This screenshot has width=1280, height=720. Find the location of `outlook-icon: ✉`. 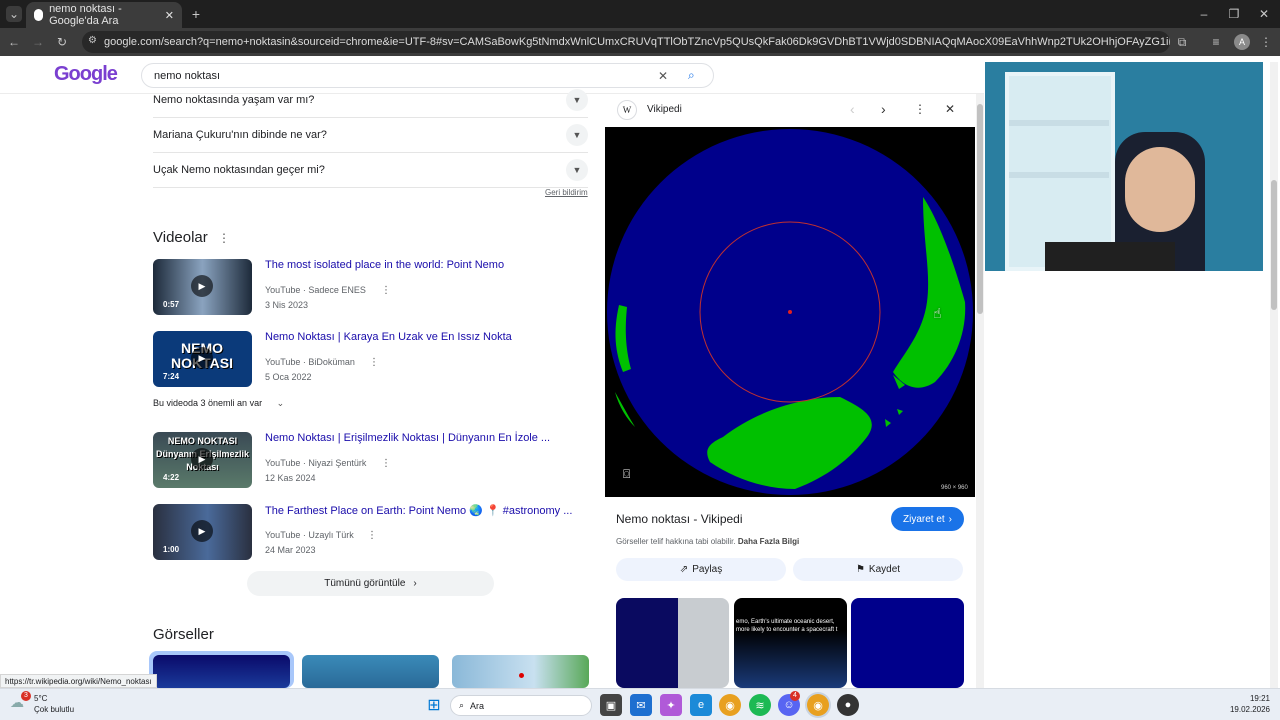

outlook-icon: ✉ is located at coordinates (641, 705).